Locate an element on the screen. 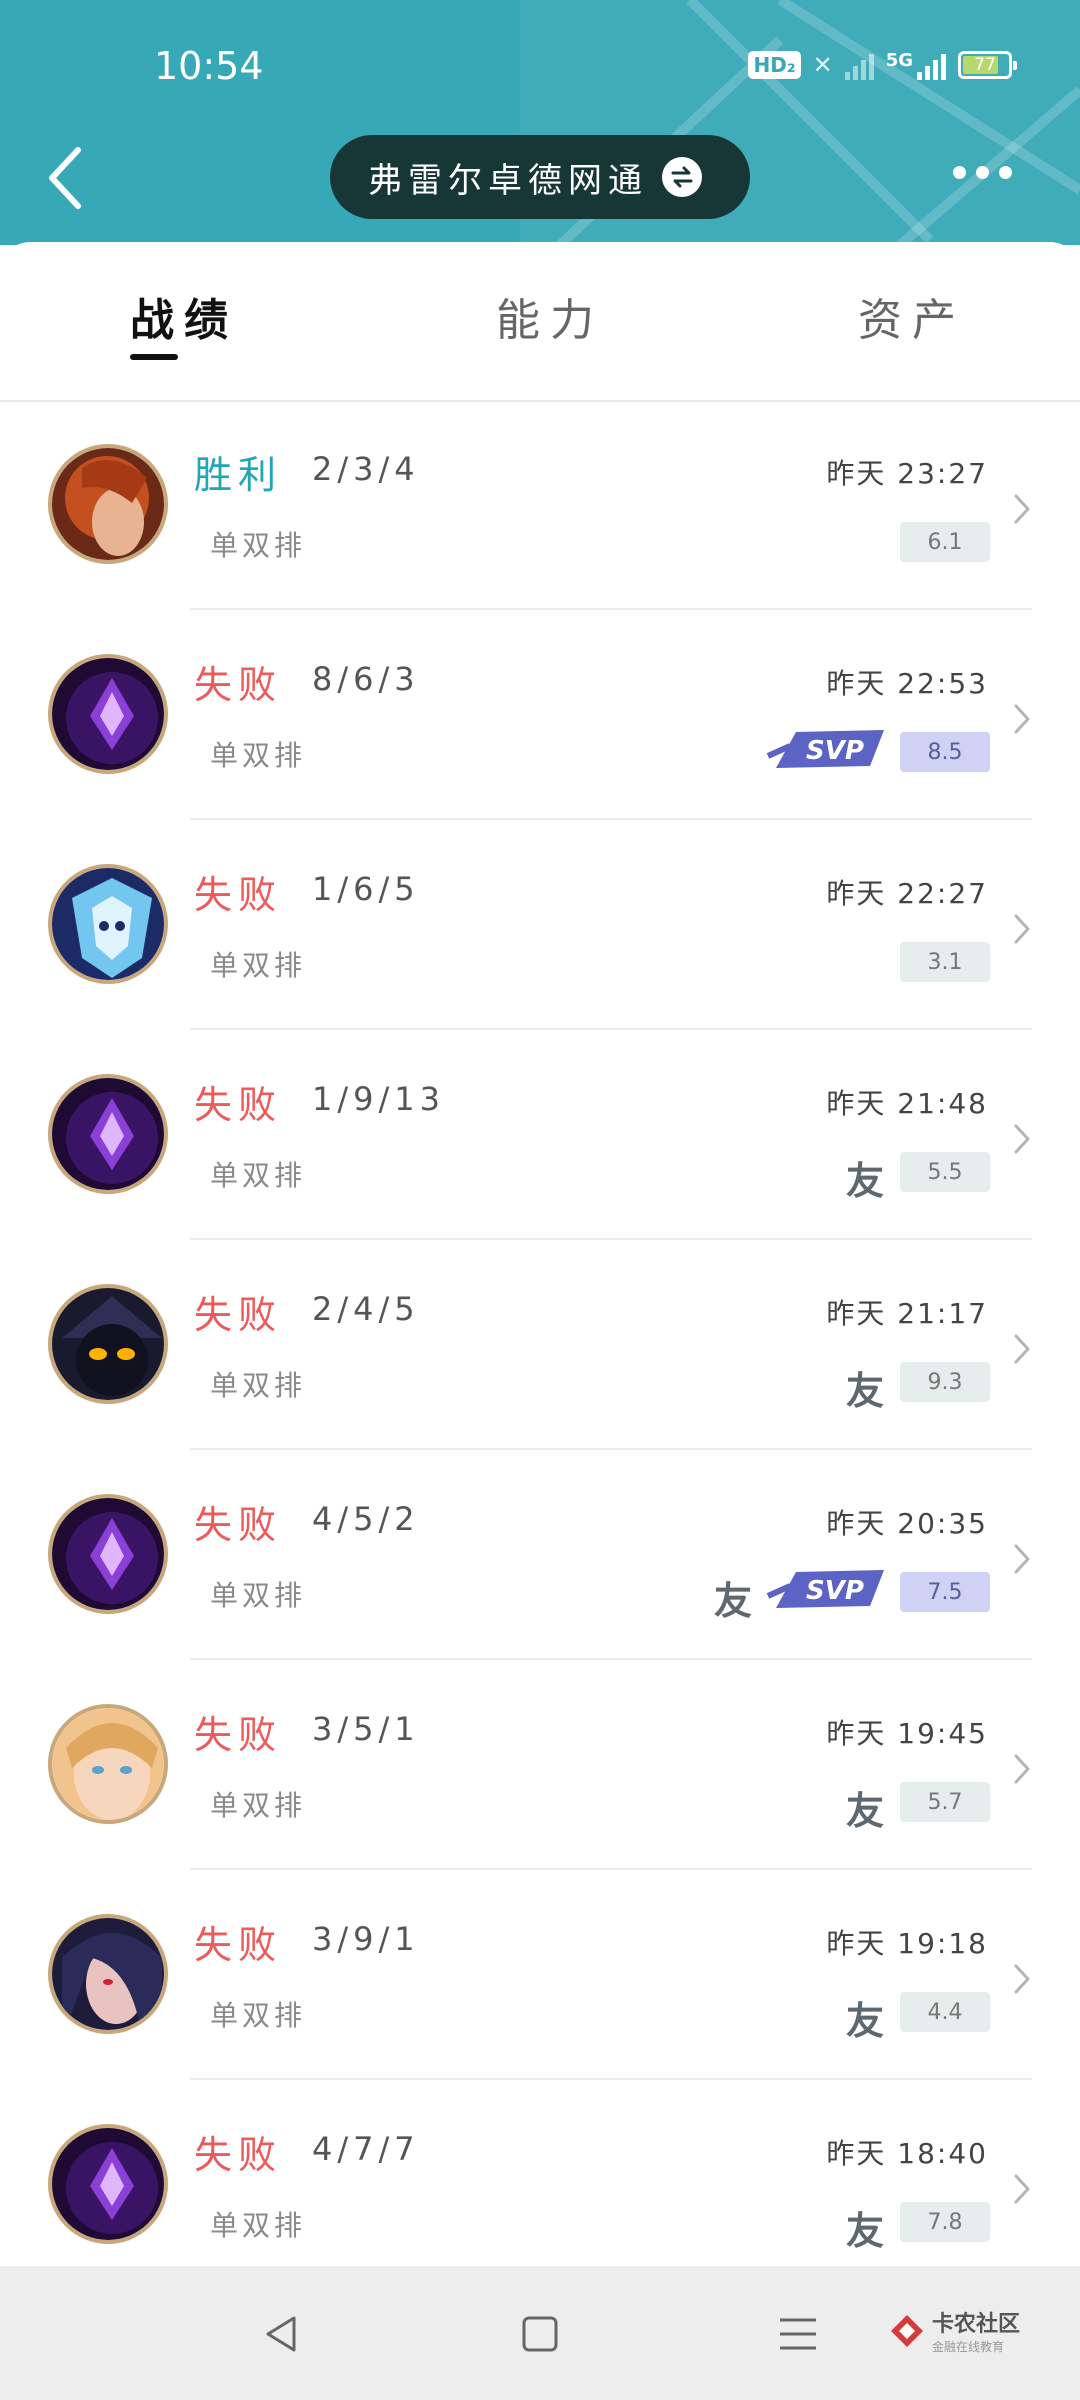 This screenshot has width=1080, height=2400. match-row: 失败 1/9/13 单双排 昨天 21:48 5.5 友 is located at coordinates (540, 1135).